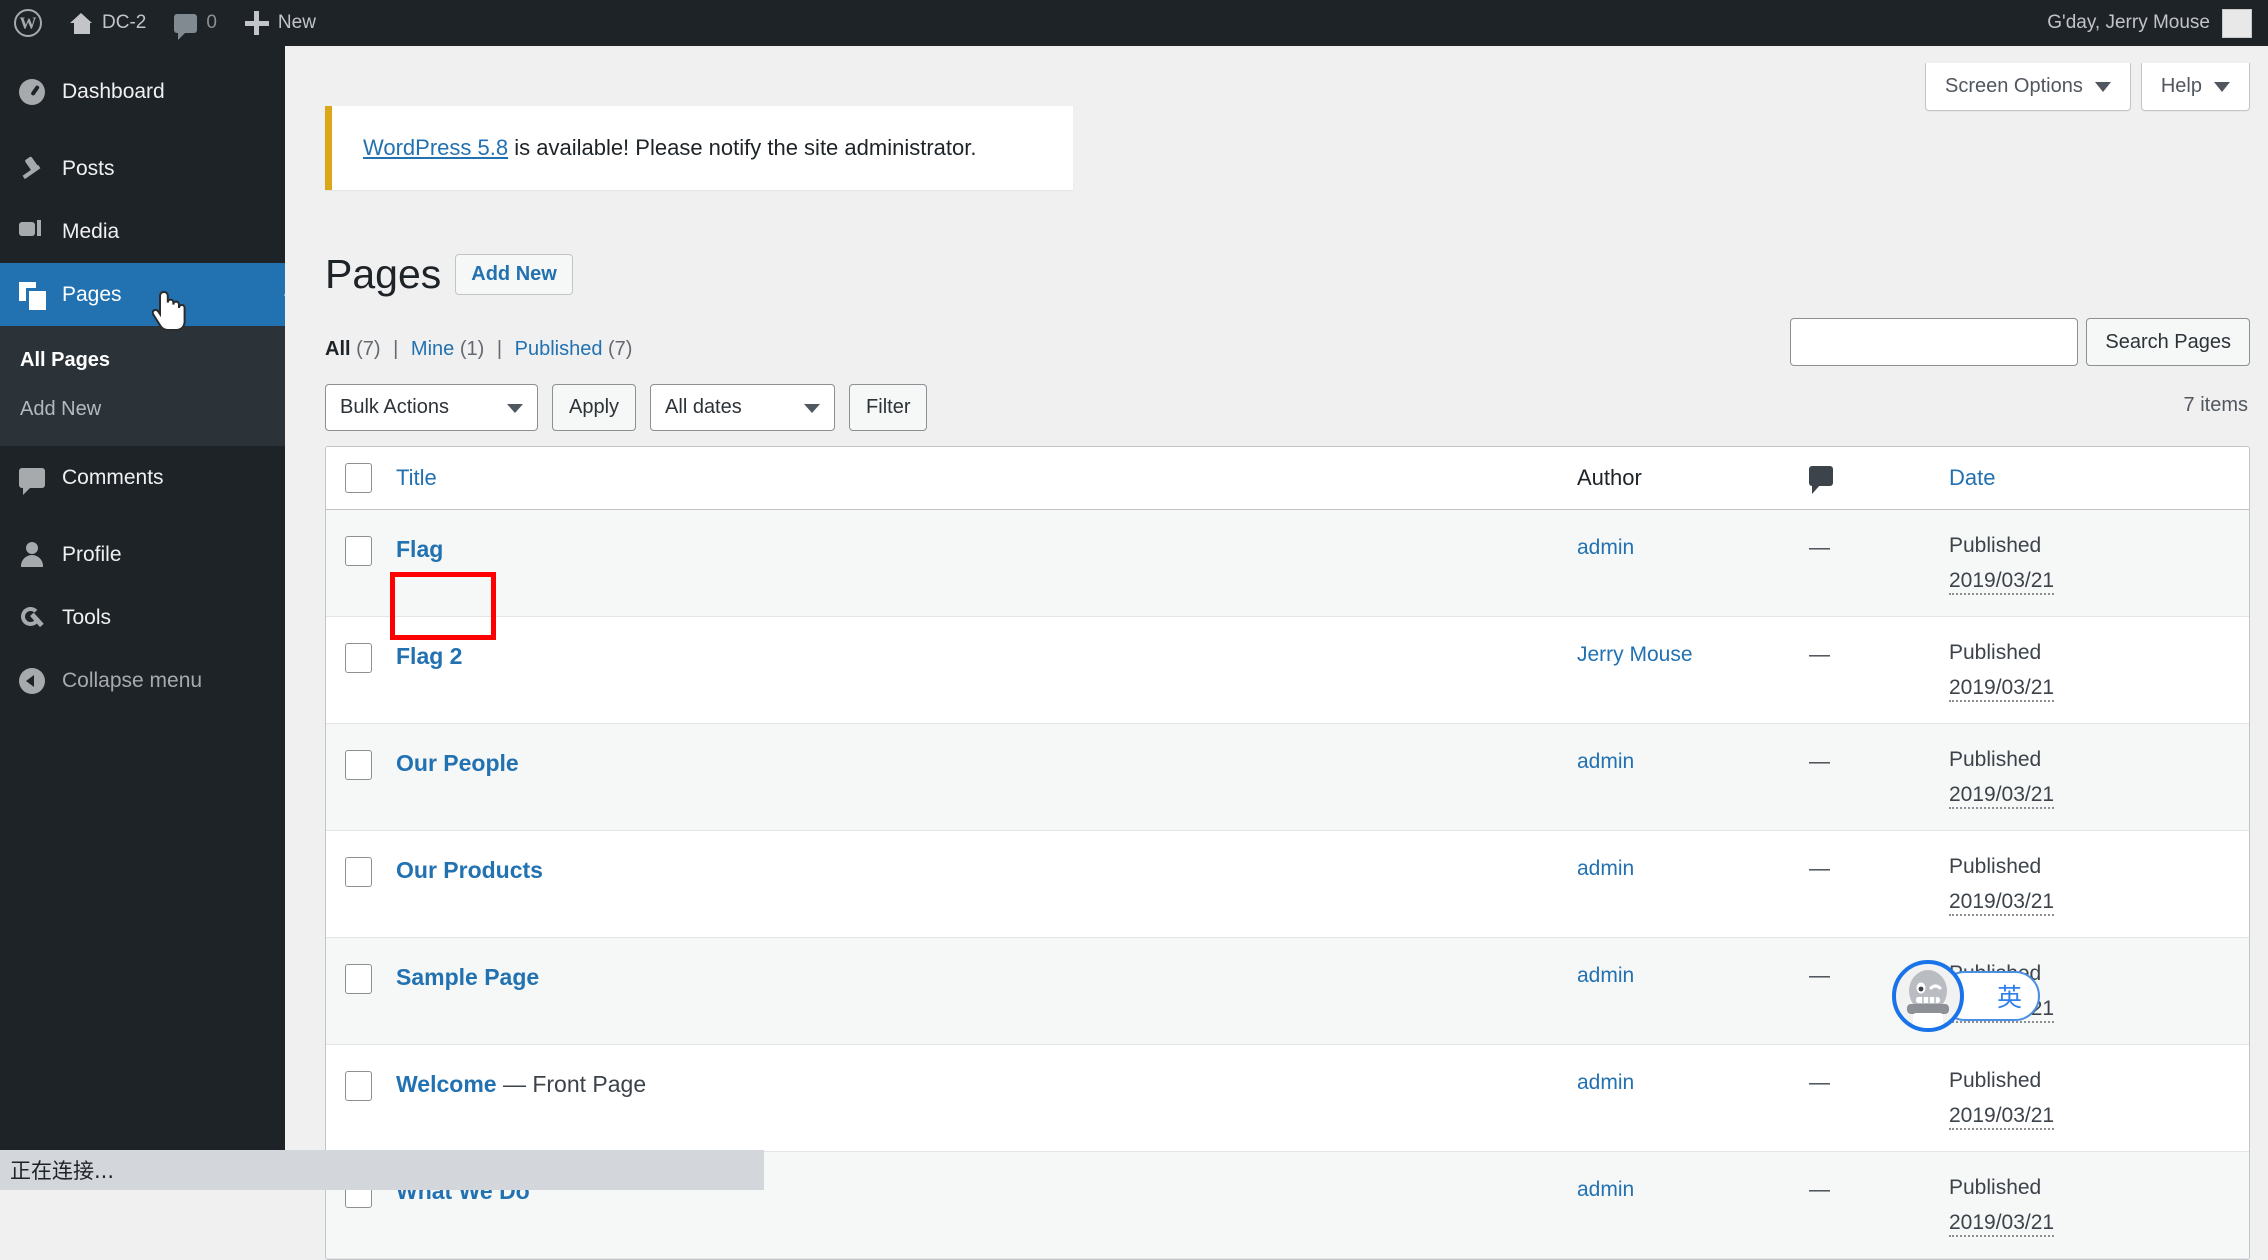  I want to click on page-title-suffix: — Front Page, so click(571, 1084).